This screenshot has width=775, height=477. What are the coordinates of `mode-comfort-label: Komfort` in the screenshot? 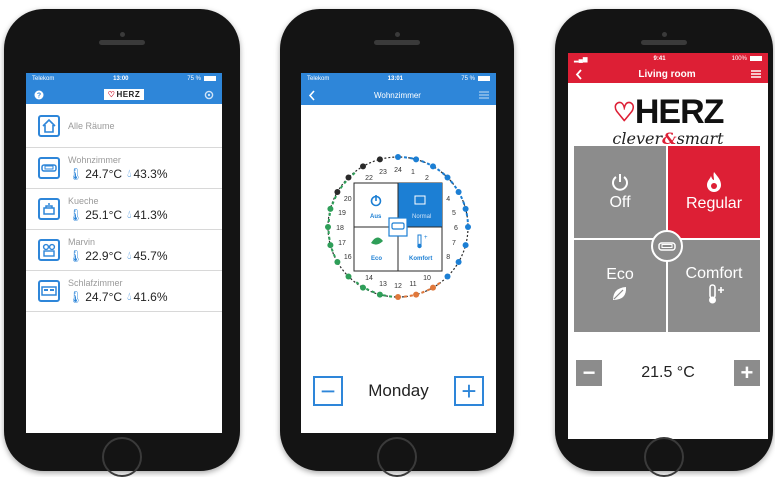 It's located at (420, 259).